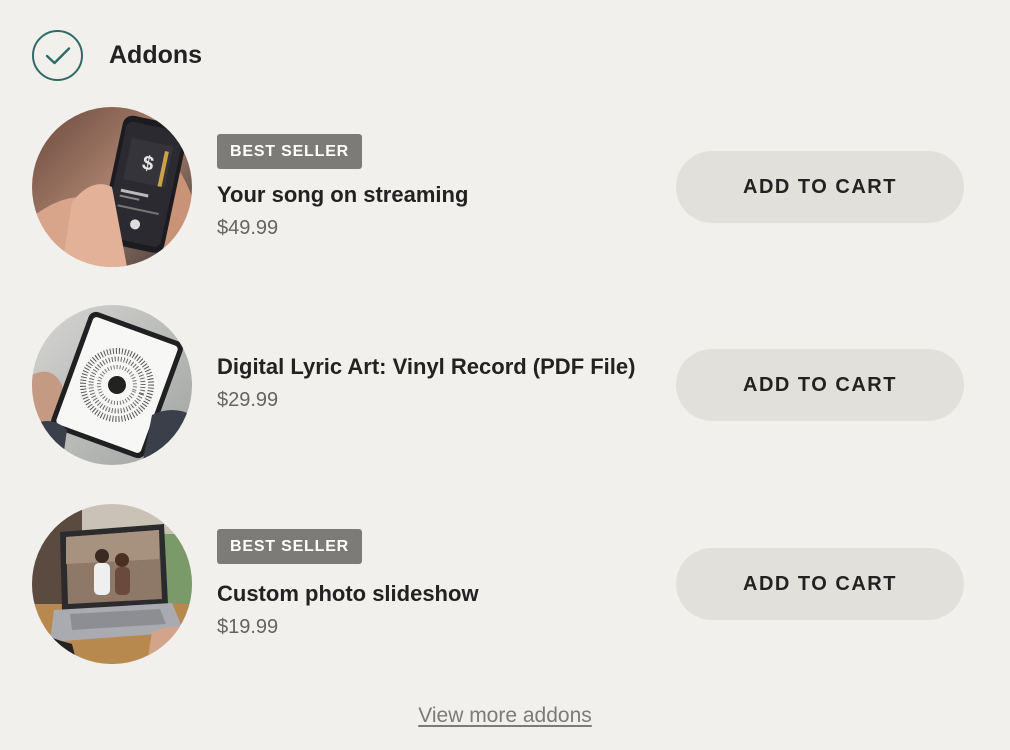 The width and height of the screenshot is (1010, 750). Describe the element at coordinates (156, 55) in the screenshot. I see `page-title: Addons` at that location.